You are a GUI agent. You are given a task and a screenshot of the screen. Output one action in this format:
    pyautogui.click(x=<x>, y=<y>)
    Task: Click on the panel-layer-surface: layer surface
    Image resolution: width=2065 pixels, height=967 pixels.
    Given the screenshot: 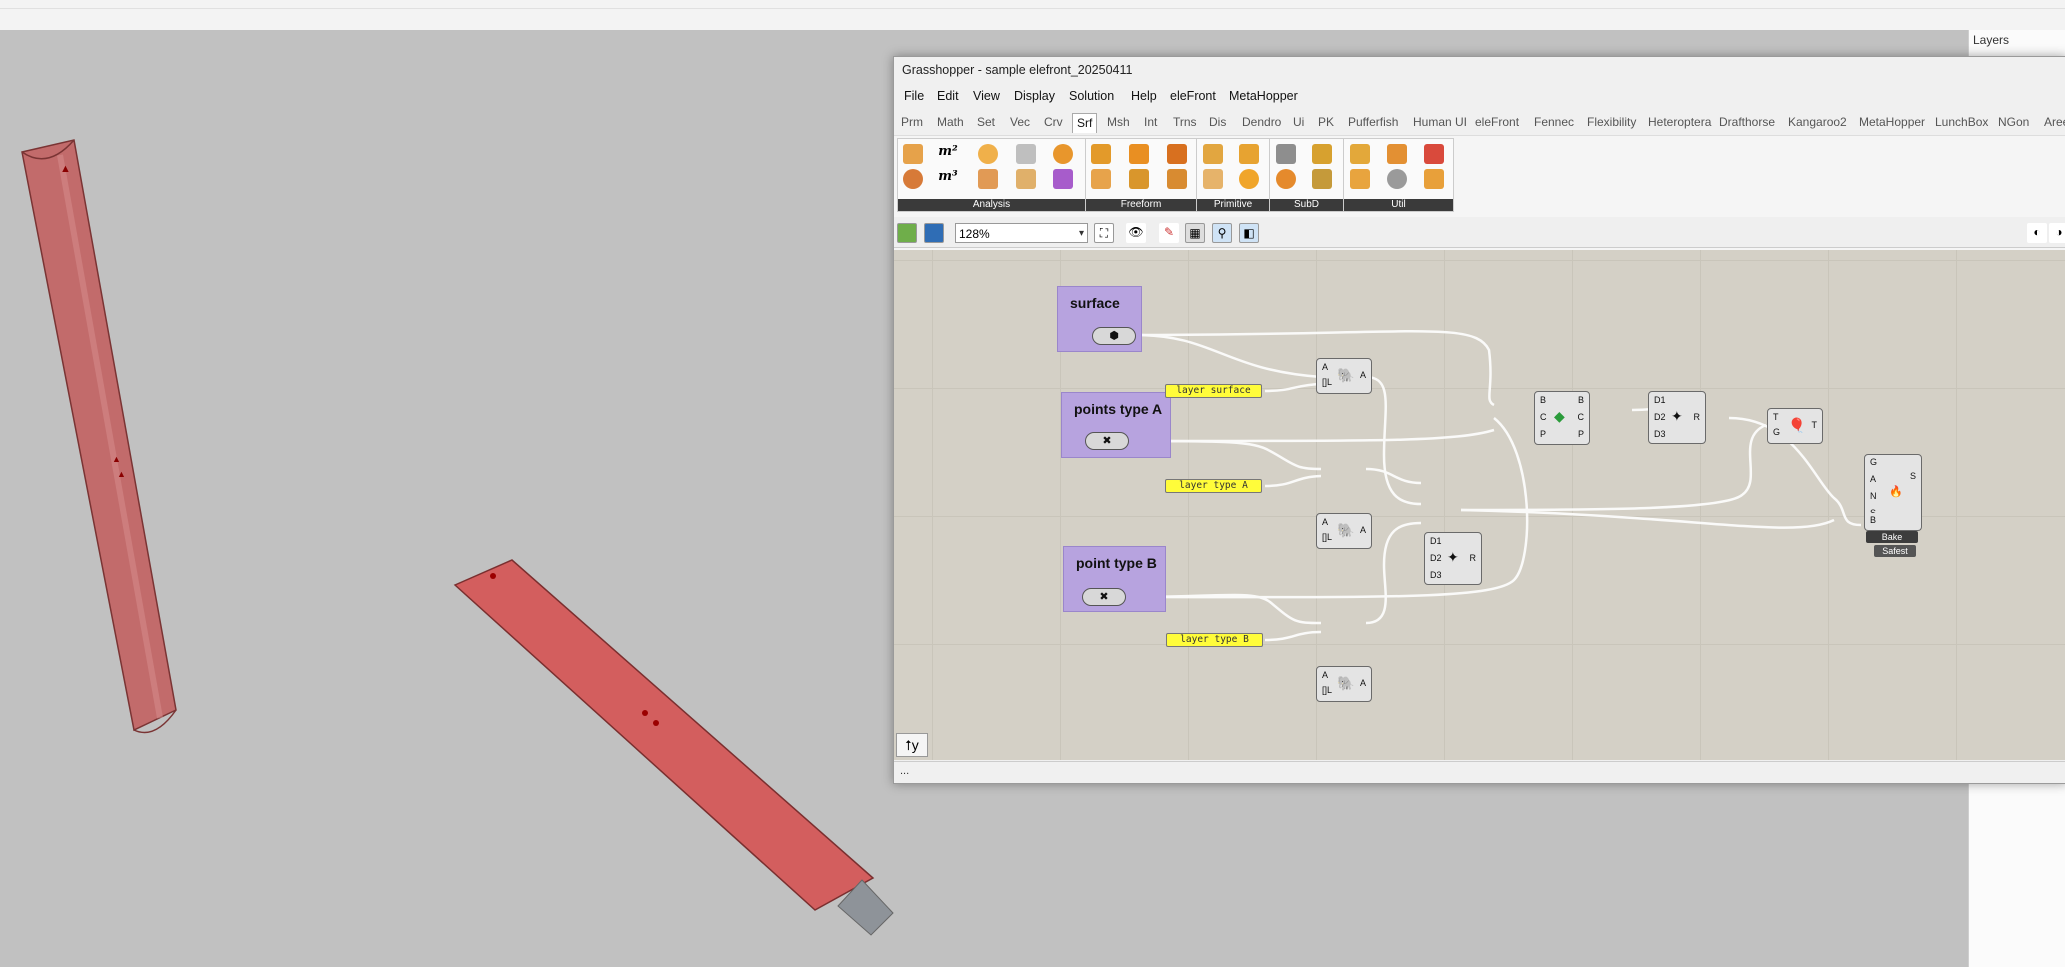 What is the action you would take?
    pyautogui.click(x=1213, y=391)
    